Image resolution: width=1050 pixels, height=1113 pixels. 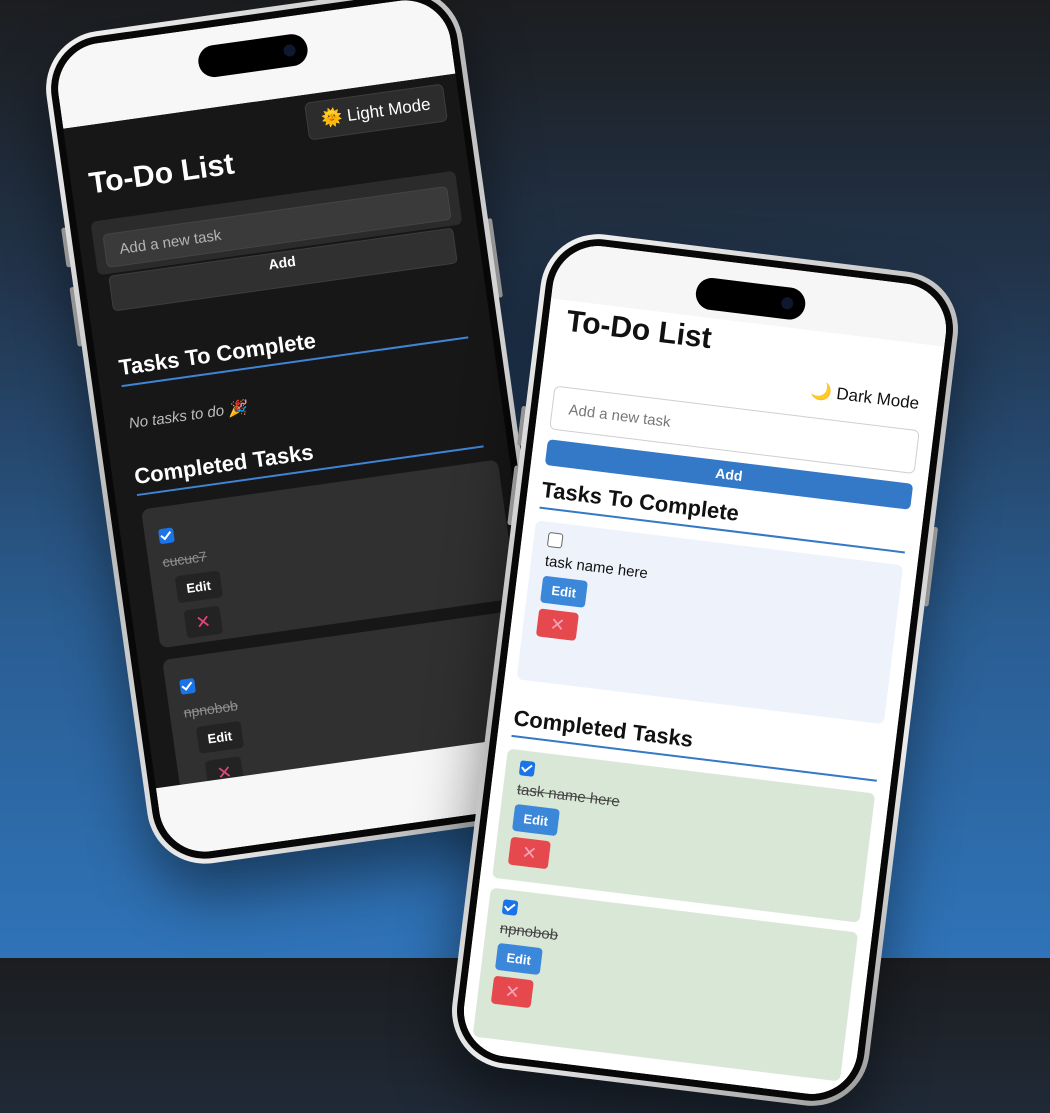 I want to click on moon-icon: 🌙, so click(x=821, y=391).